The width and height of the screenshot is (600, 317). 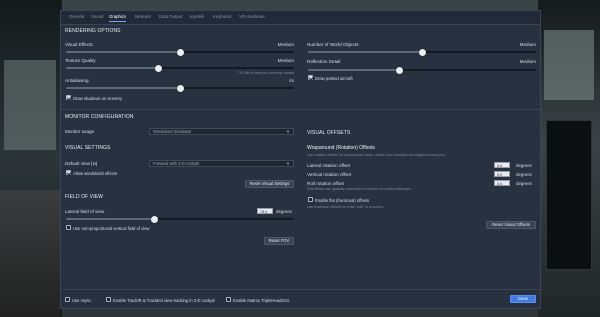 I want to click on matrox-checkbox, so click(x=228, y=299).